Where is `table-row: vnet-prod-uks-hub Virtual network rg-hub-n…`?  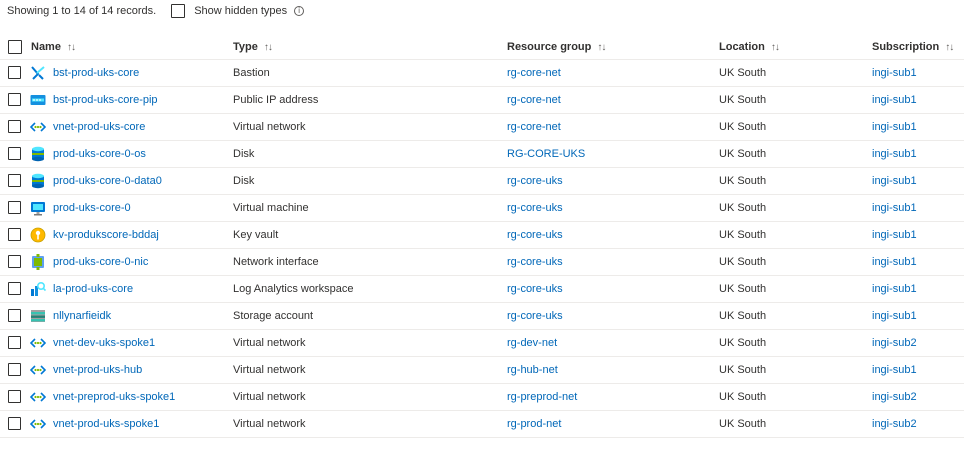 table-row: vnet-prod-uks-hub Virtual network rg-hub-n… is located at coordinates (482, 370).